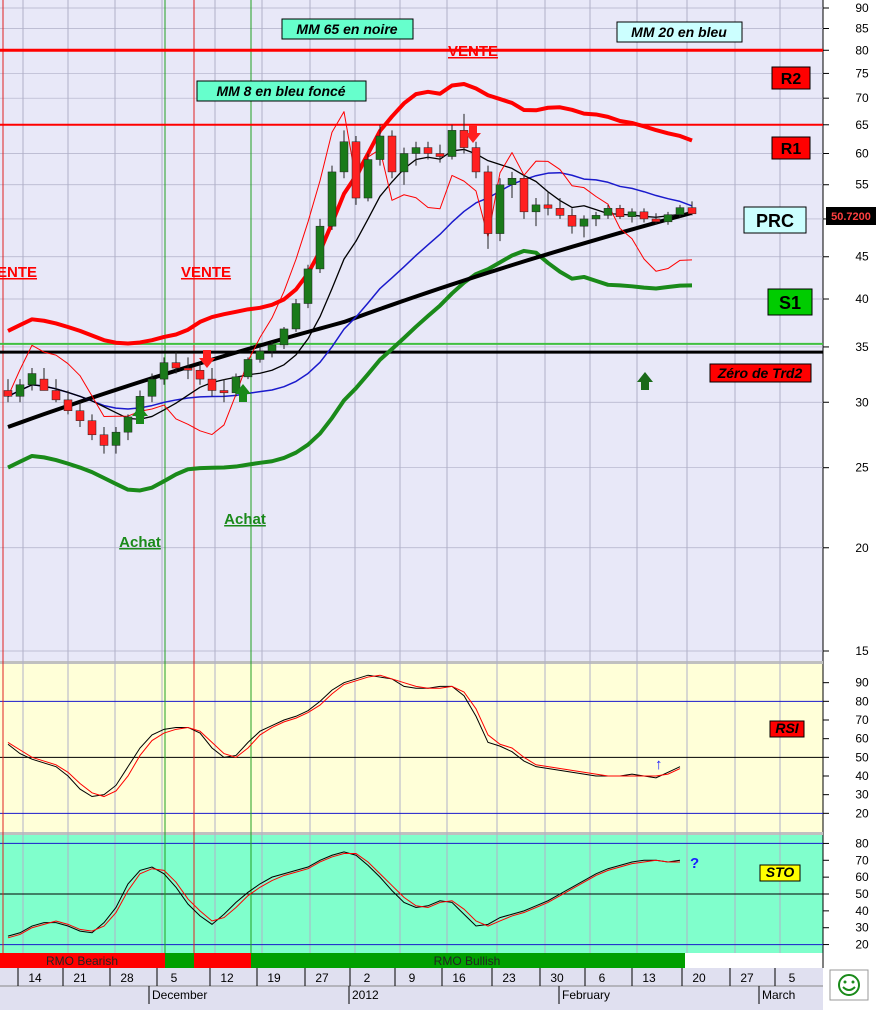 The image size is (876, 1015). I want to click on rmo-bearish-label: RMO Bearish, so click(82, 961).